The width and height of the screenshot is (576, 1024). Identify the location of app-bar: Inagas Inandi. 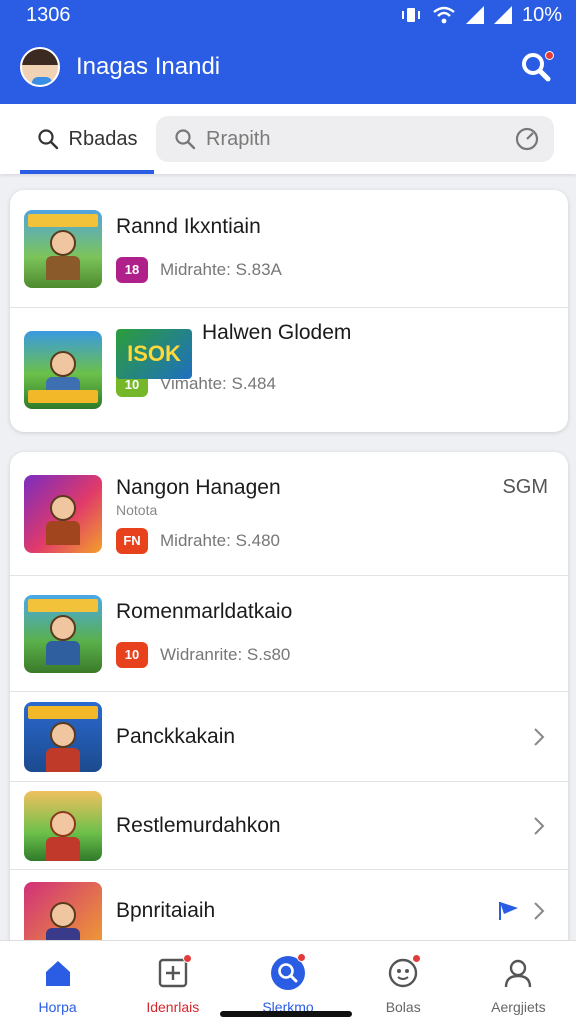
(288, 67).